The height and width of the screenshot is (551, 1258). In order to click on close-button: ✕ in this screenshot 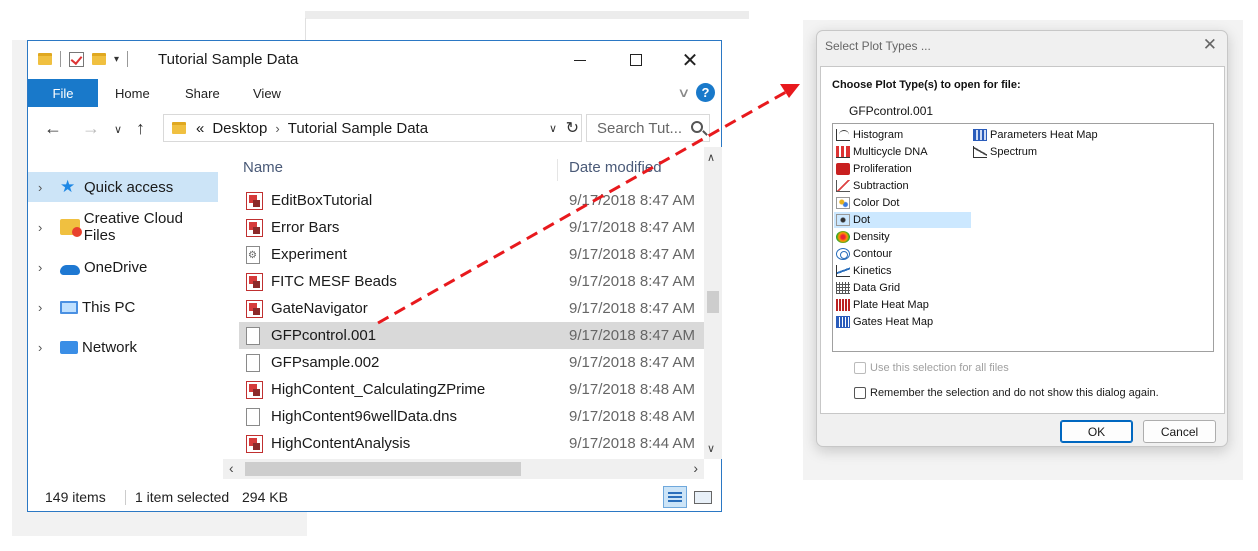, I will do `click(690, 60)`.